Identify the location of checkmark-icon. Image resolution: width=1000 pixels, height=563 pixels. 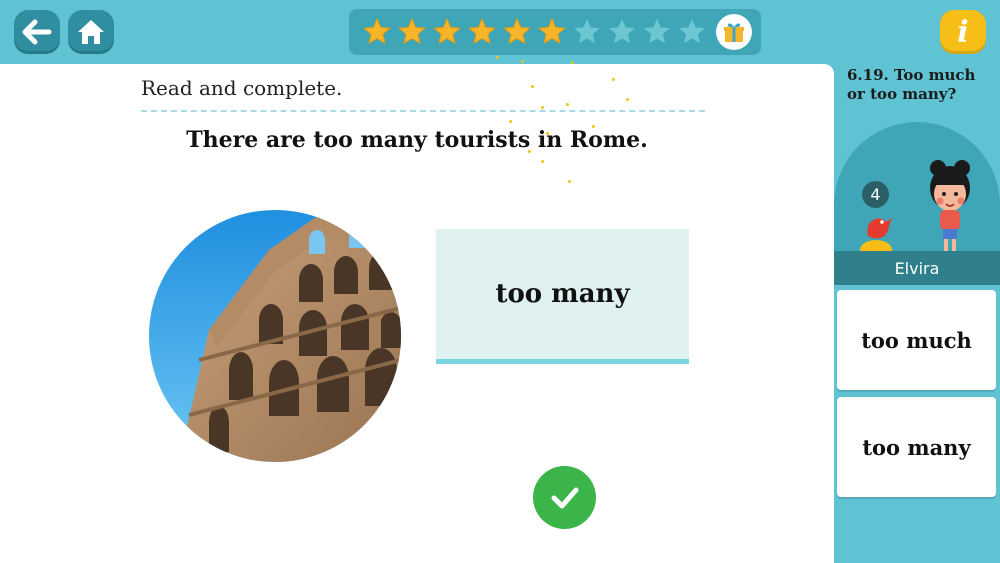
(564, 497).